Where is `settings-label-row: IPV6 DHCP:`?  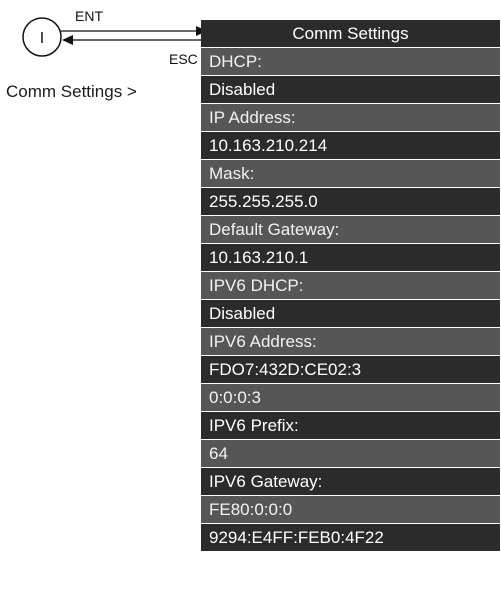
settings-label-row: IPV6 DHCP: is located at coordinates (350, 286).